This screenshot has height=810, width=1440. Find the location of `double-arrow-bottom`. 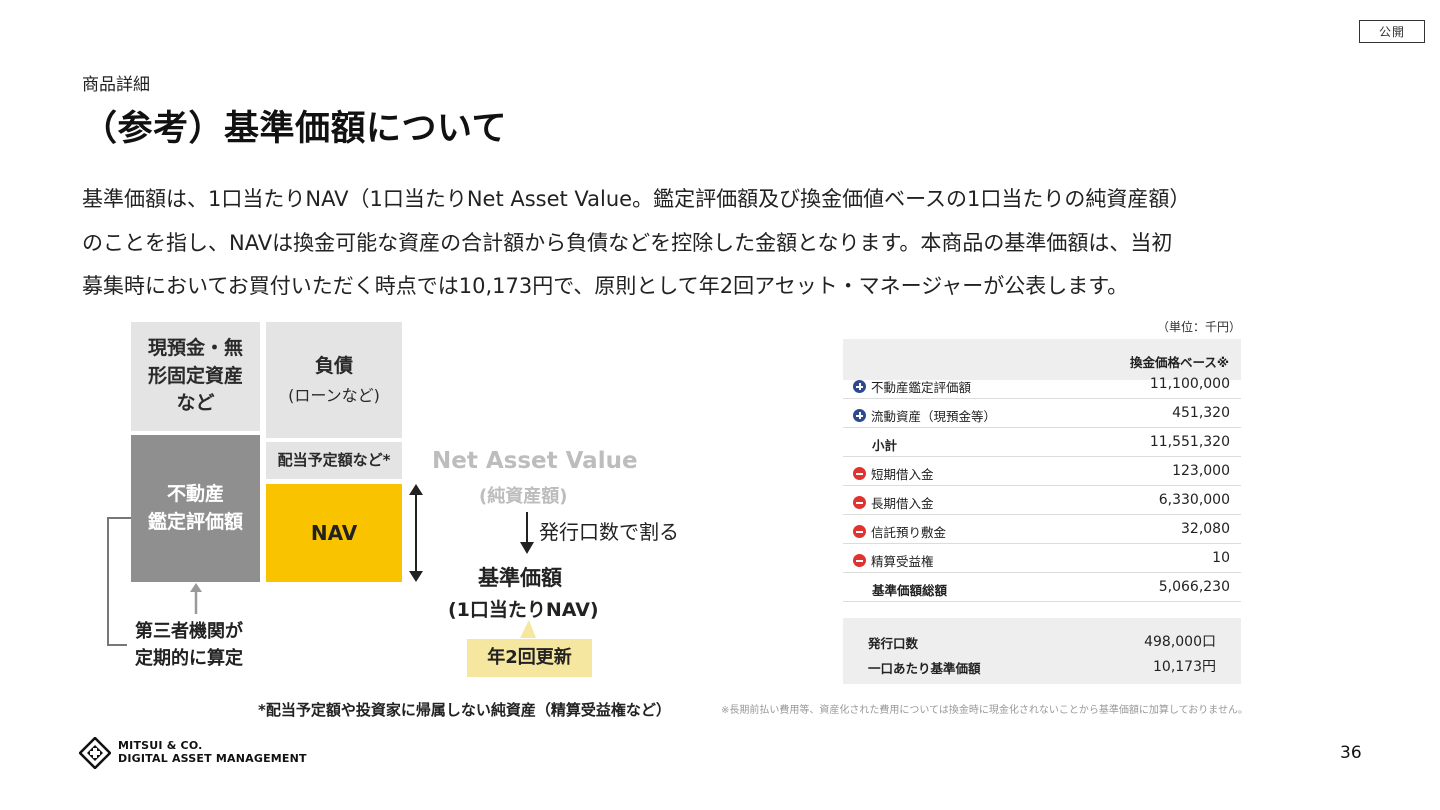

double-arrow-bottom is located at coordinates (416, 576).